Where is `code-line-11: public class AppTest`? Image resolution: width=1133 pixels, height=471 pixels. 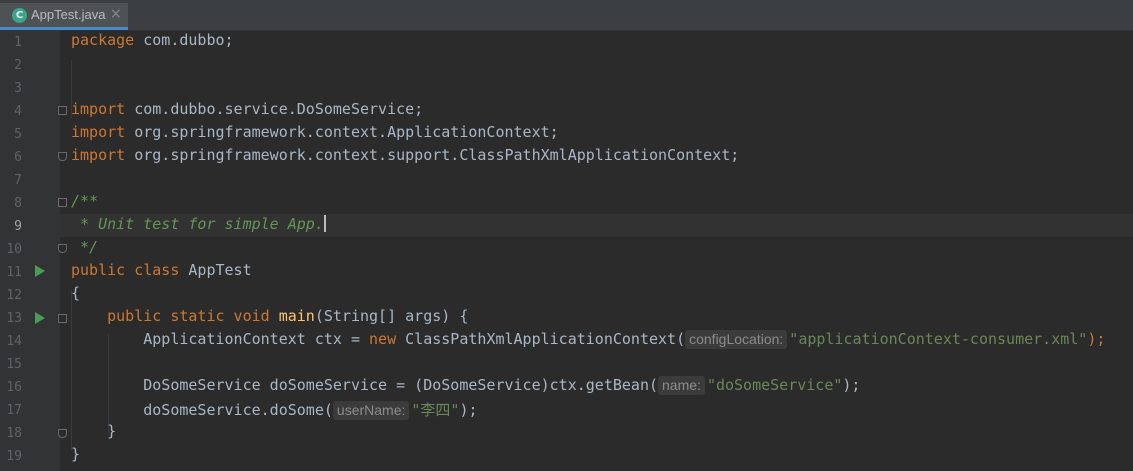 code-line-11: public class AppTest is located at coordinates (161, 272).